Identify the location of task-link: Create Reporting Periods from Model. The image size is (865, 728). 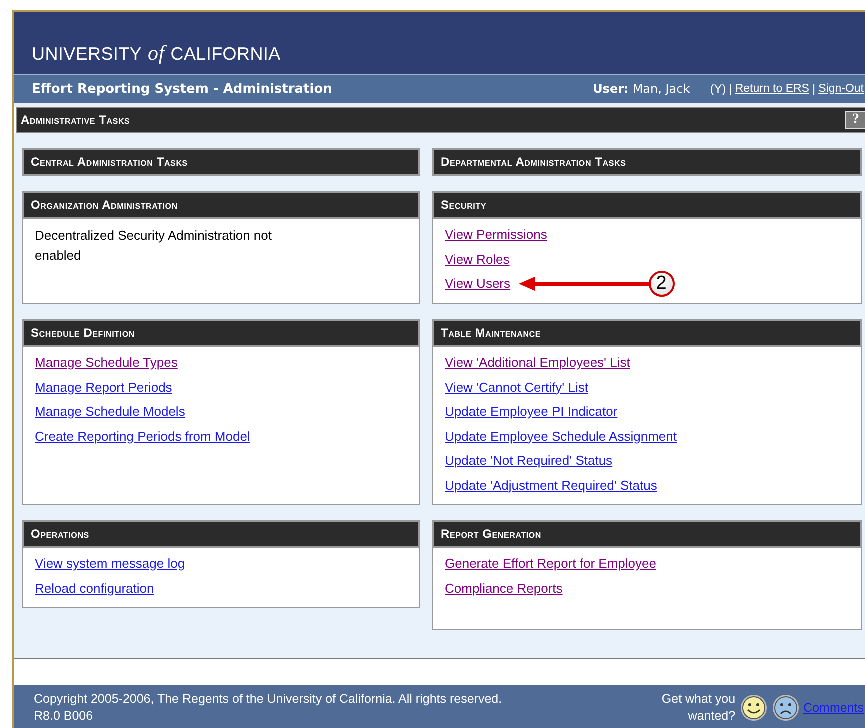
(142, 437).